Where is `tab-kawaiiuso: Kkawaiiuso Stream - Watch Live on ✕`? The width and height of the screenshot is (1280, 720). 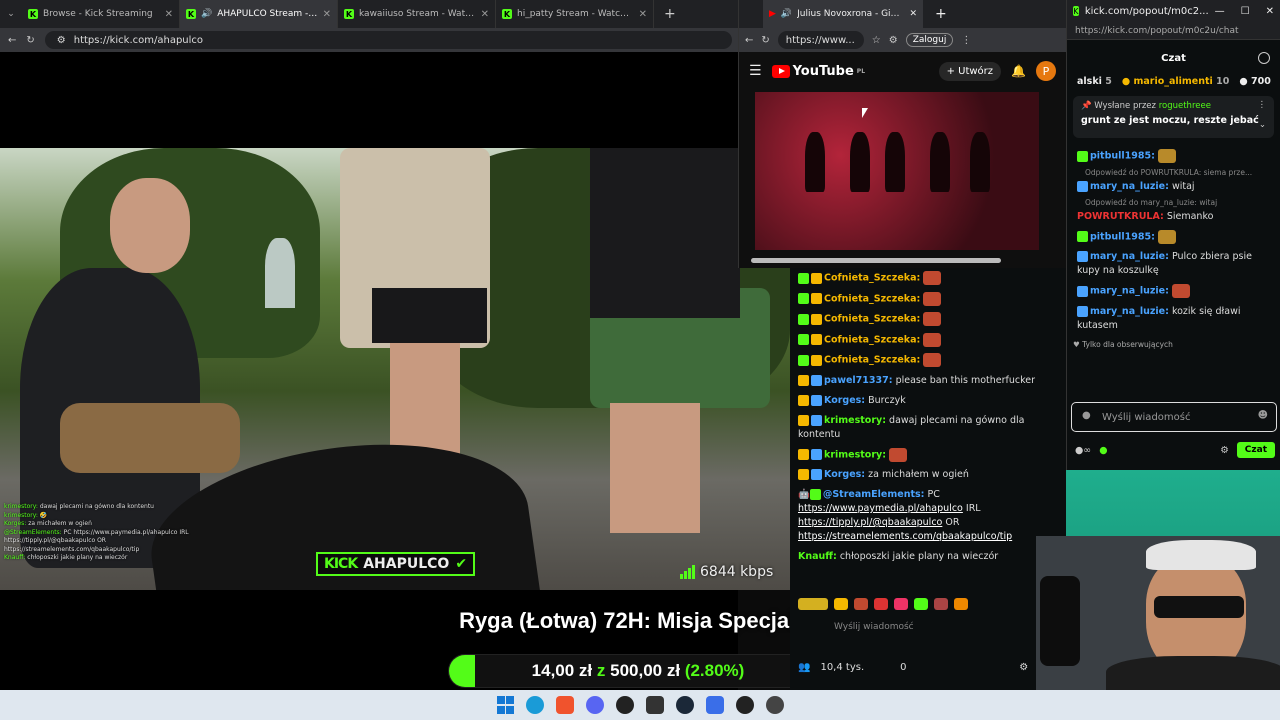 tab-kawaiiuso: Kkawaiiuso Stream - Watch Live on ✕ is located at coordinates (417, 14).